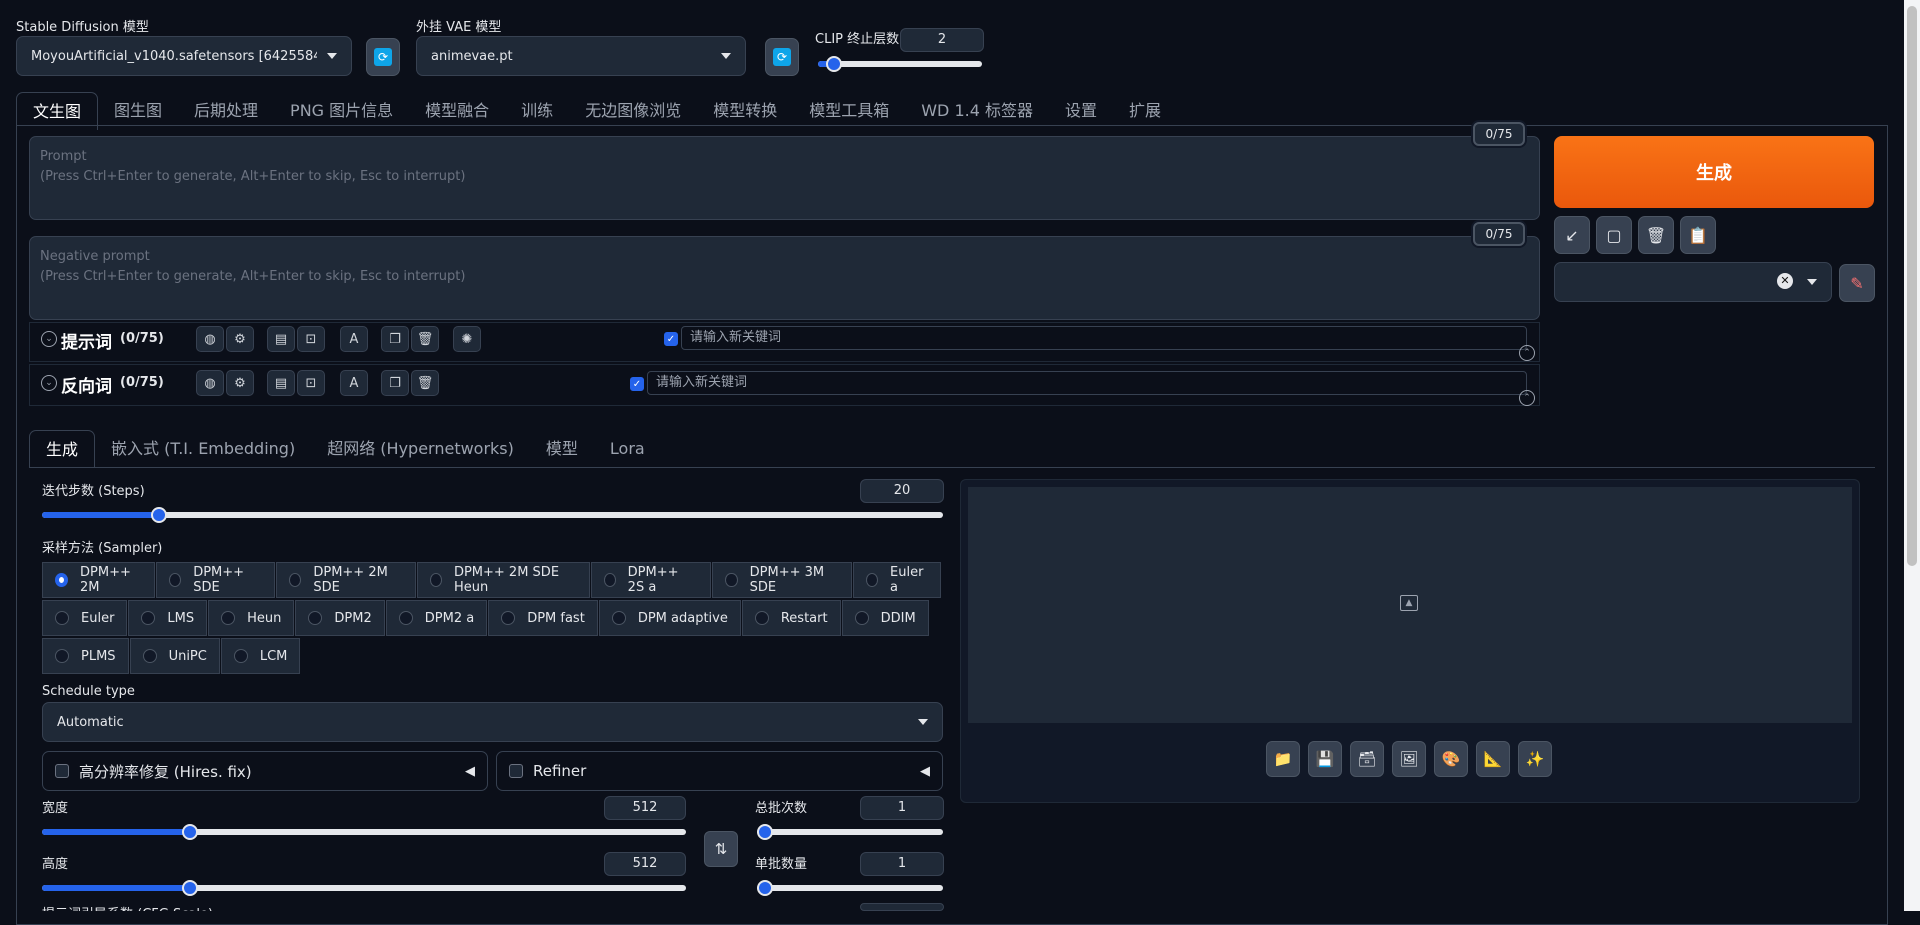  Describe the element at coordinates (1714, 172) in the screenshot. I see `generate-button: 生成` at that location.